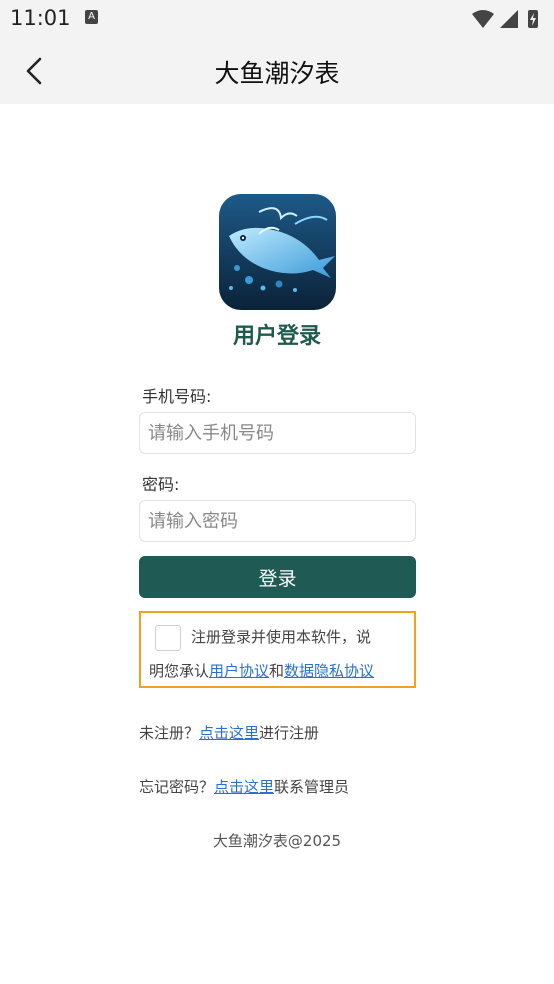 Image resolution: width=554 pixels, height=984 pixels. I want to click on notification-icon: A, so click(91, 17).